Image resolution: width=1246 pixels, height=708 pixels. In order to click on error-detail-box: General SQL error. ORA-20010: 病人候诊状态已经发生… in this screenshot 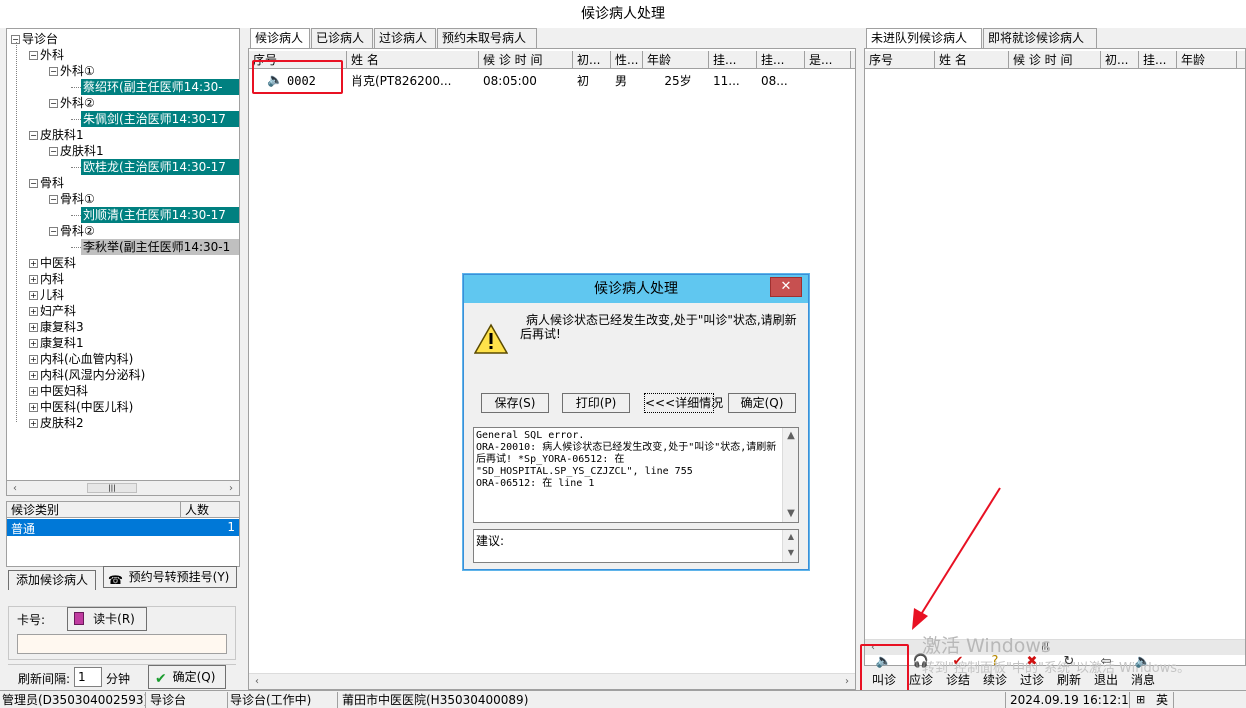, I will do `click(636, 475)`.